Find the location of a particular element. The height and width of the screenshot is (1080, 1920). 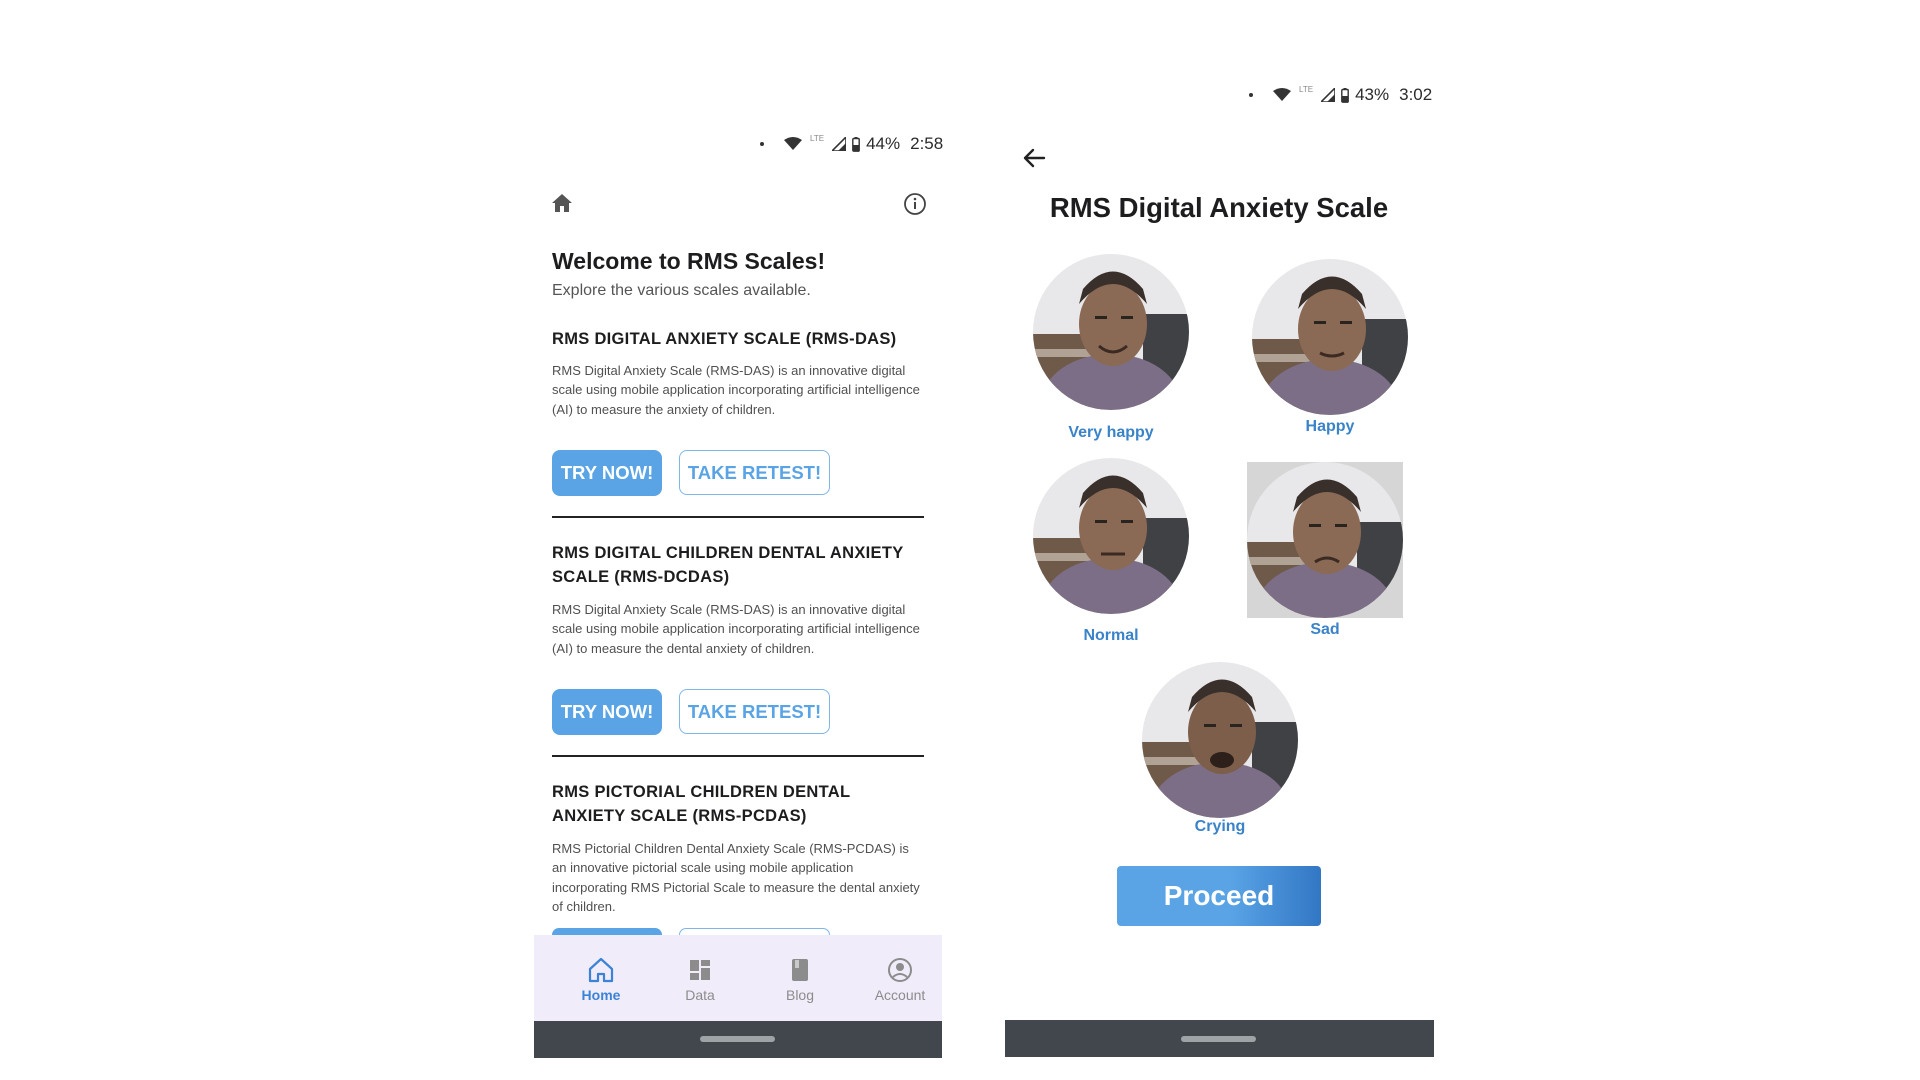

nav-data-label: Data is located at coordinates (700, 995).